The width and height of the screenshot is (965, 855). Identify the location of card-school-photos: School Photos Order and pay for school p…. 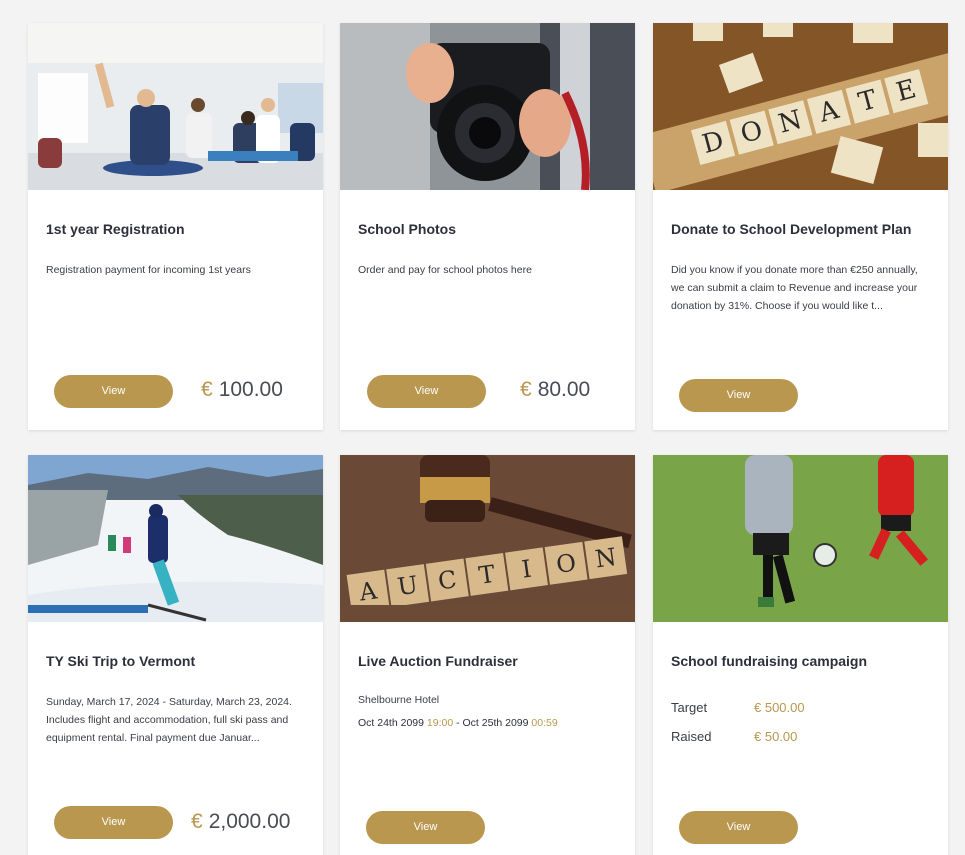
(487, 226).